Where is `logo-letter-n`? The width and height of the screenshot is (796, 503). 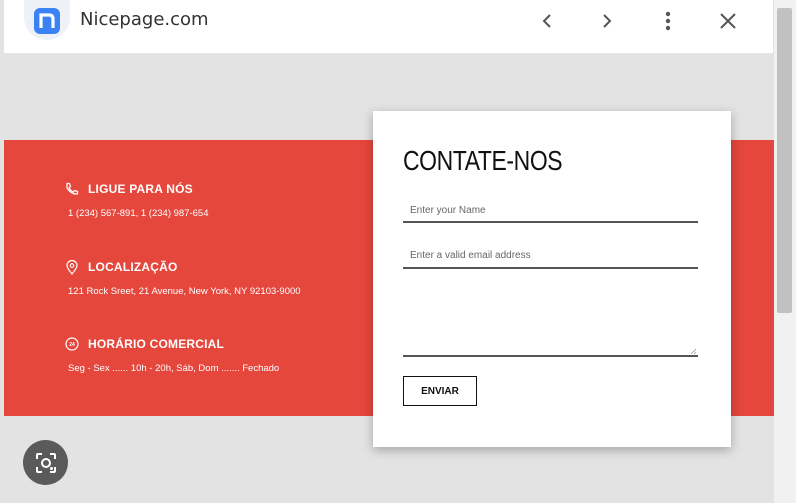
logo-letter-n is located at coordinates (47, 20).